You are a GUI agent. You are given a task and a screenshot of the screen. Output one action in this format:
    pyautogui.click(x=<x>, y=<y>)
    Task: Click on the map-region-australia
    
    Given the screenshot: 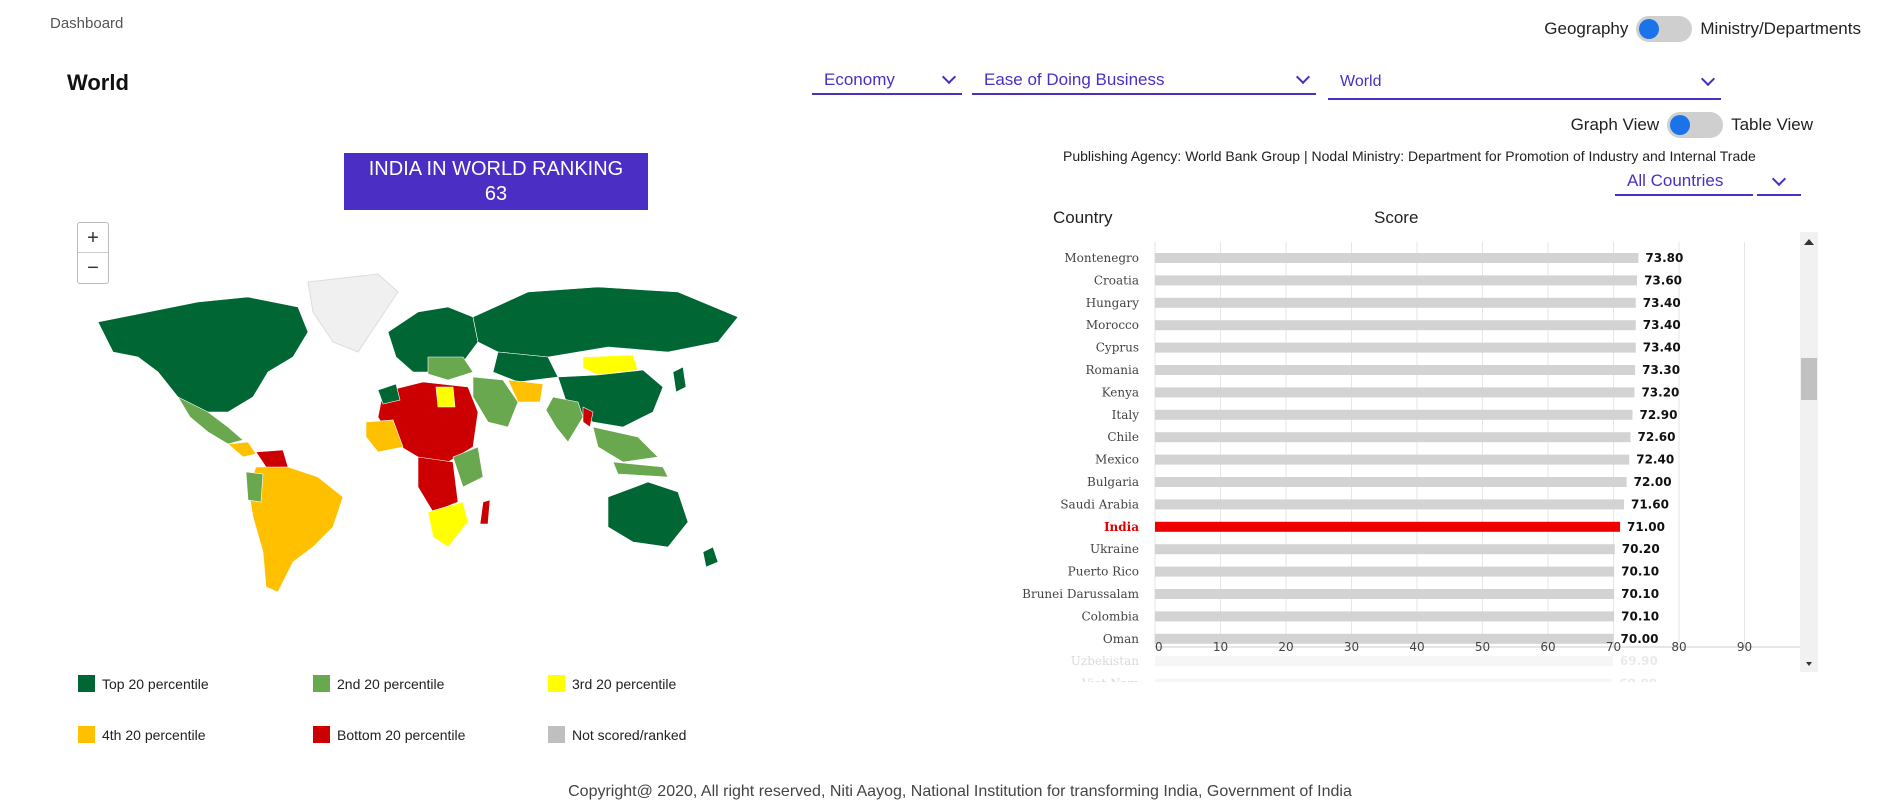 What is the action you would take?
    pyautogui.click(x=648, y=514)
    